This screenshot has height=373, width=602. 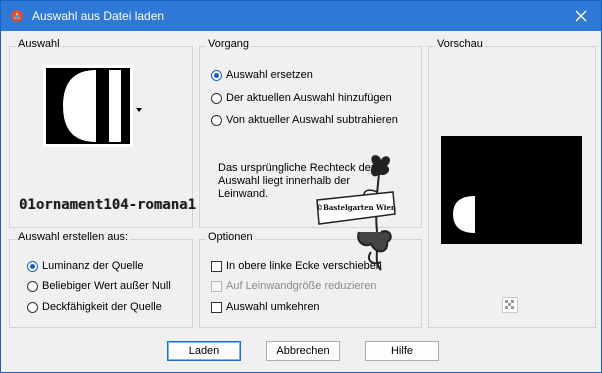 What do you see at coordinates (88, 106) in the screenshot?
I see `selection-thumbnail` at bounding box center [88, 106].